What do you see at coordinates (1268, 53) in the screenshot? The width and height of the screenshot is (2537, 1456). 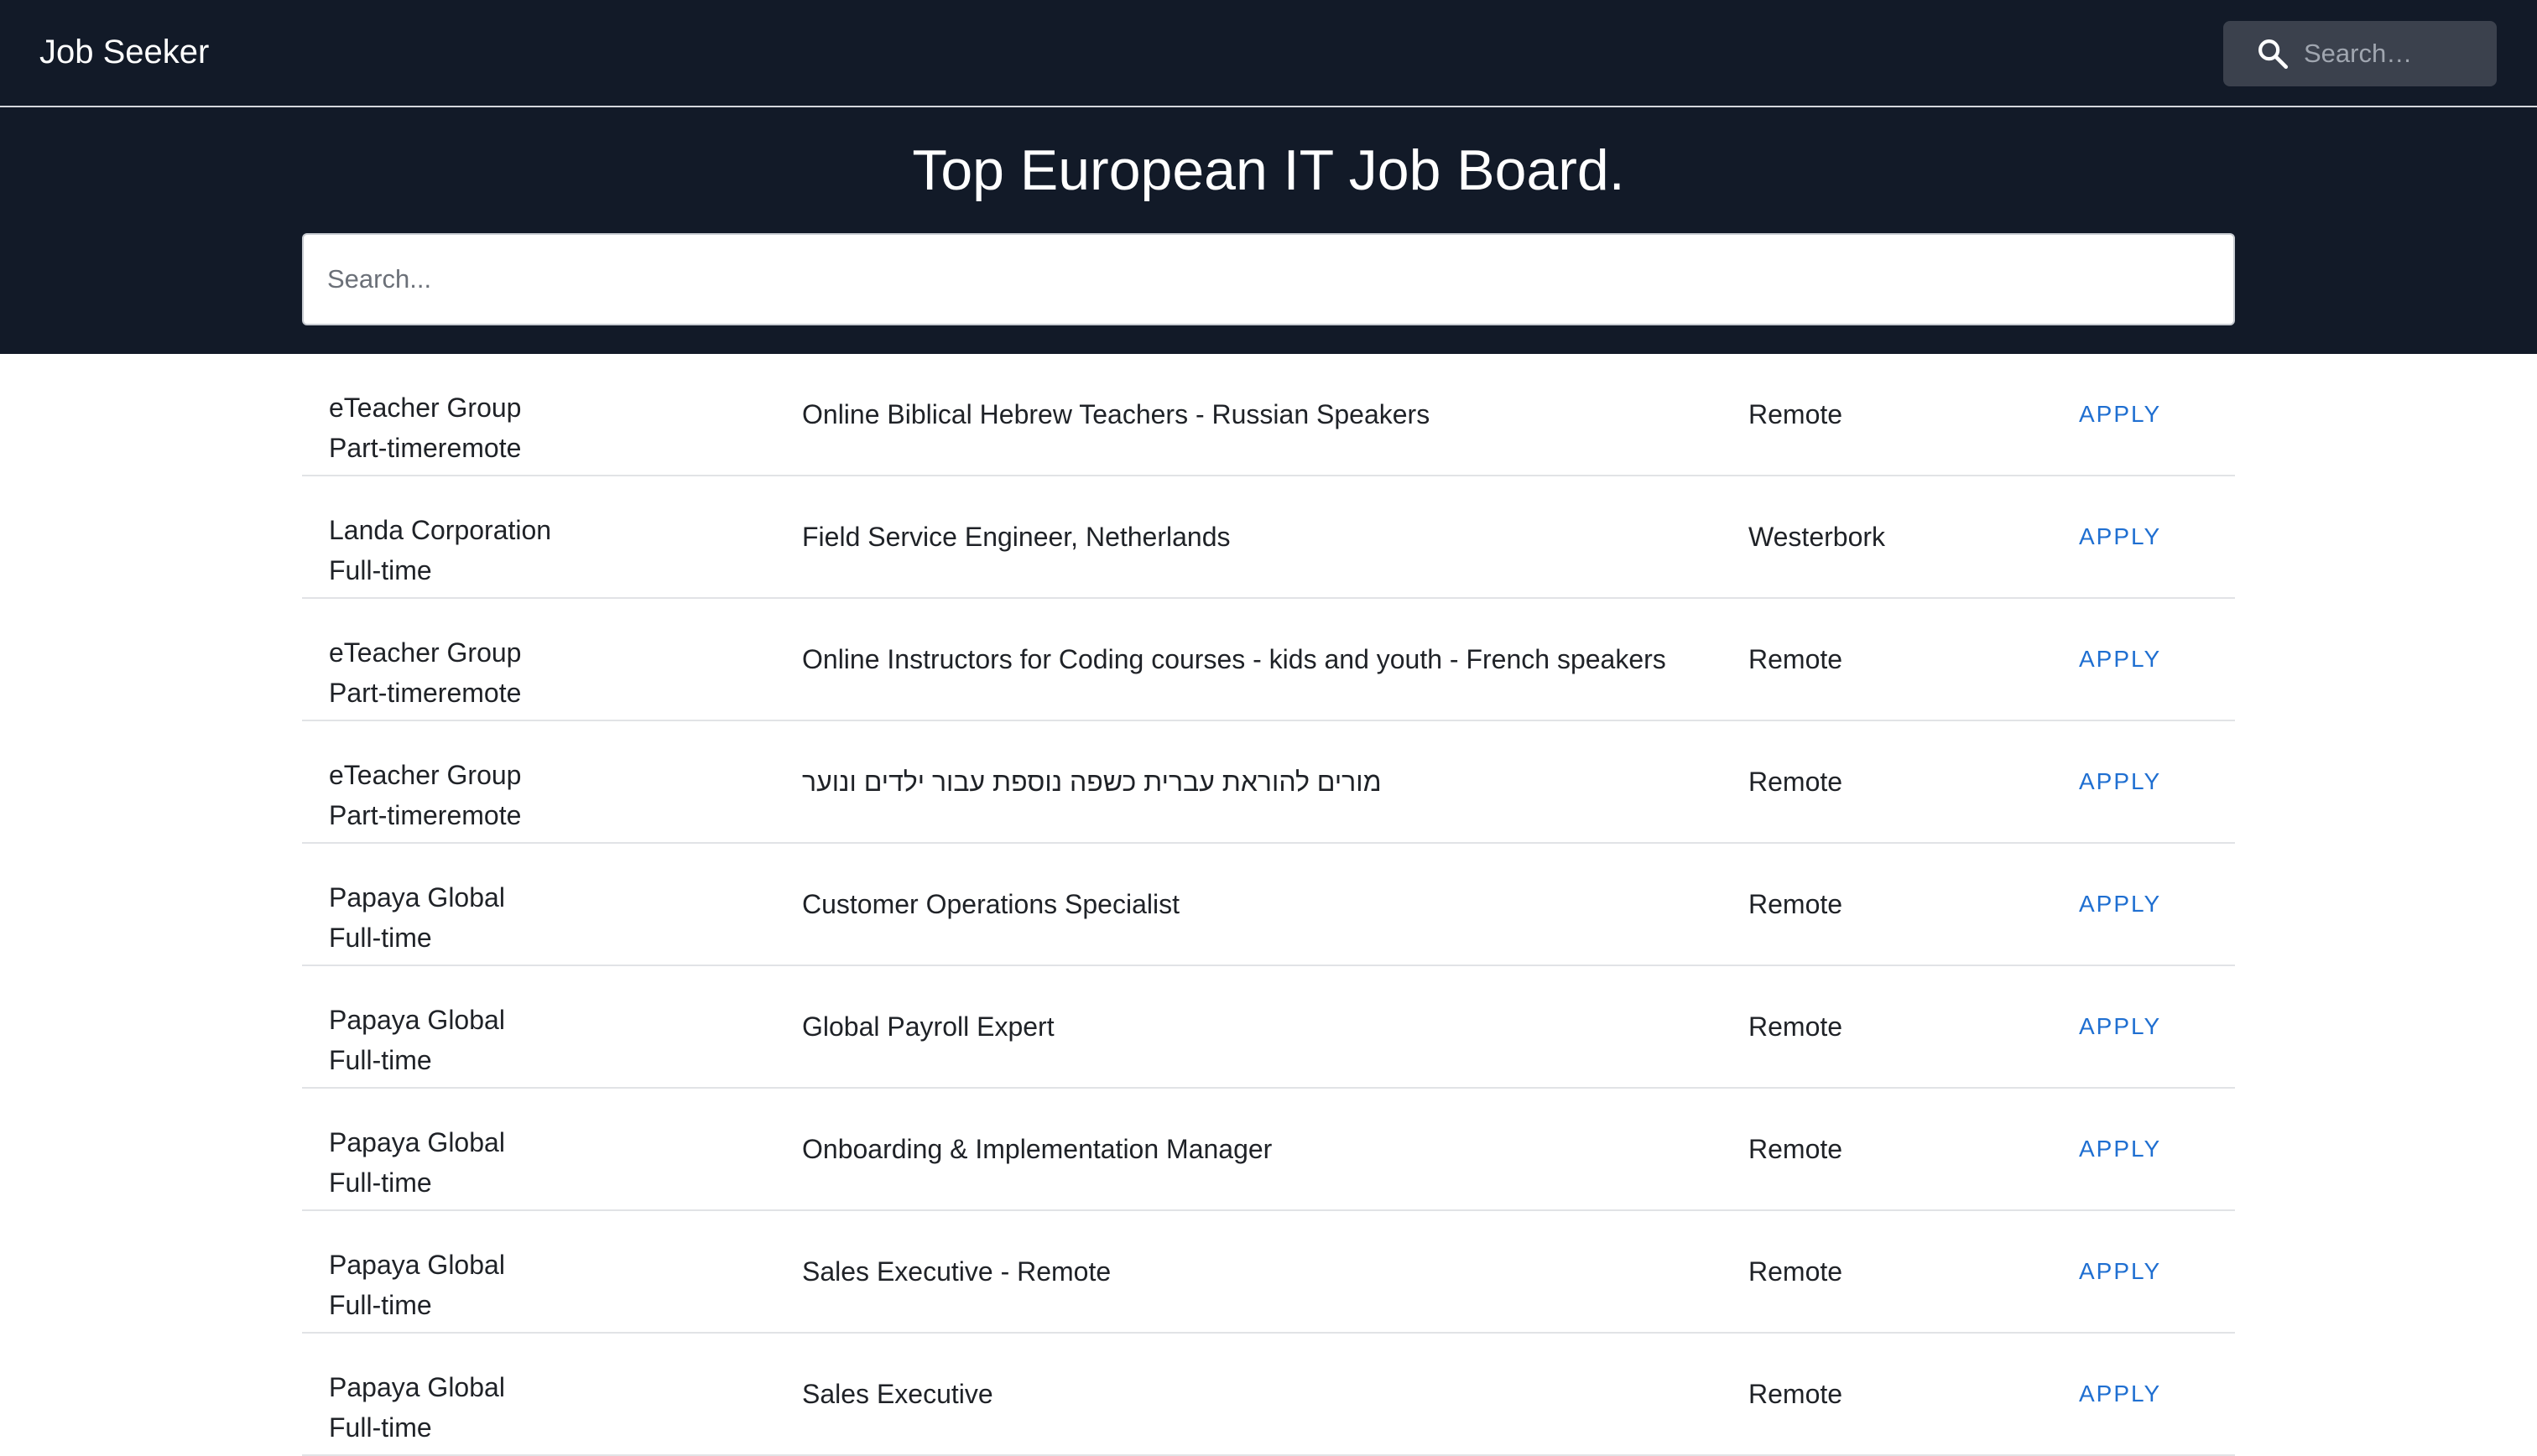 I see `app-bar: Job Seeker` at bounding box center [1268, 53].